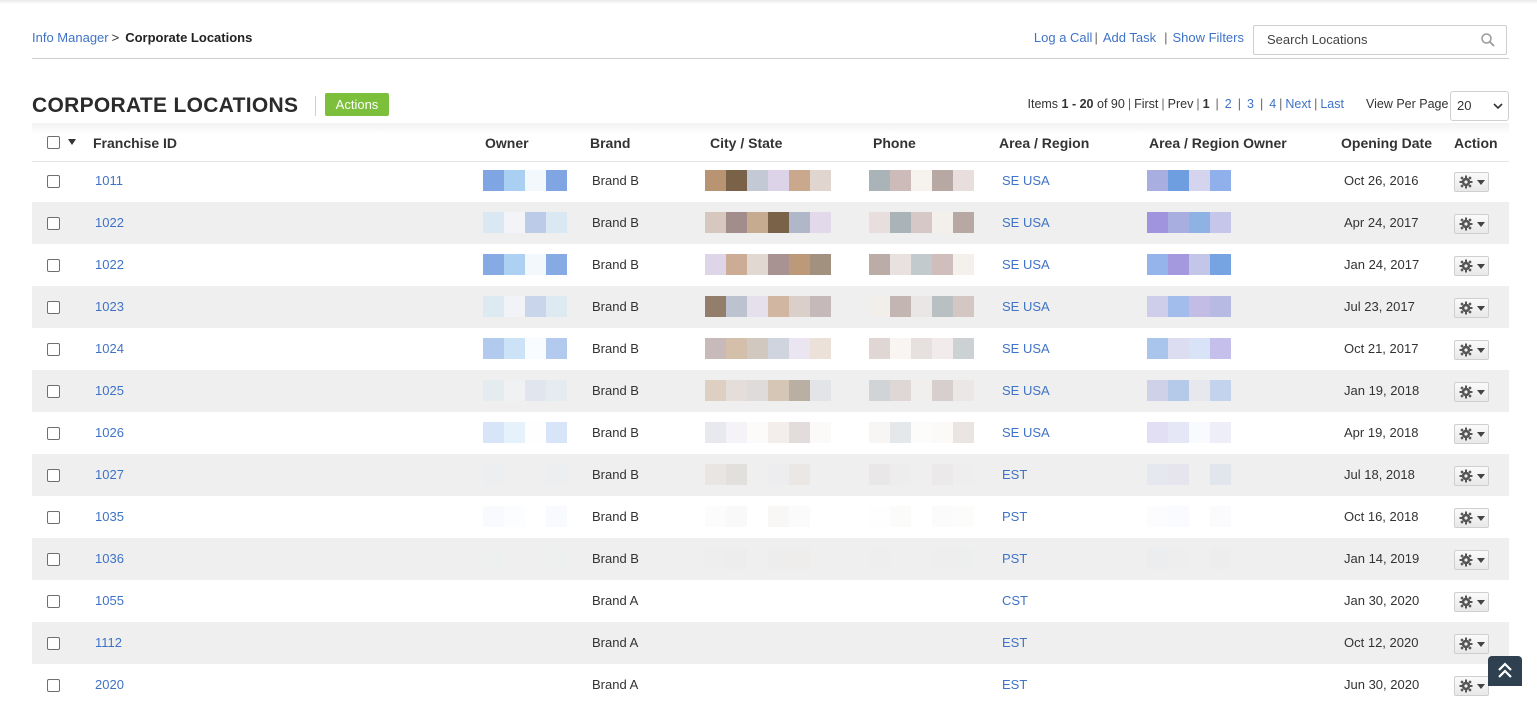 Image resolution: width=1537 pixels, height=706 pixels. What do you see at coordinates (1298, 104) in the screenshot?
I see `pager-next: Next` at bounding box center [1298, 104].